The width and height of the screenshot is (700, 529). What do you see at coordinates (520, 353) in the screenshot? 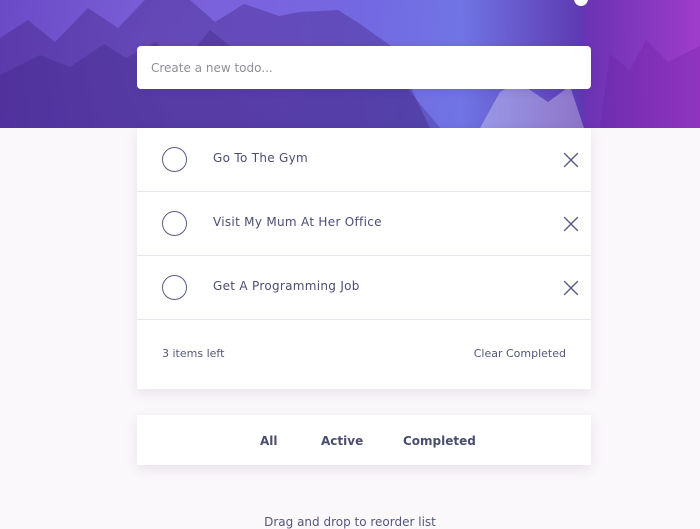
I see `clear-completed-button: Clear Completed` at bounding box center [520, 353].